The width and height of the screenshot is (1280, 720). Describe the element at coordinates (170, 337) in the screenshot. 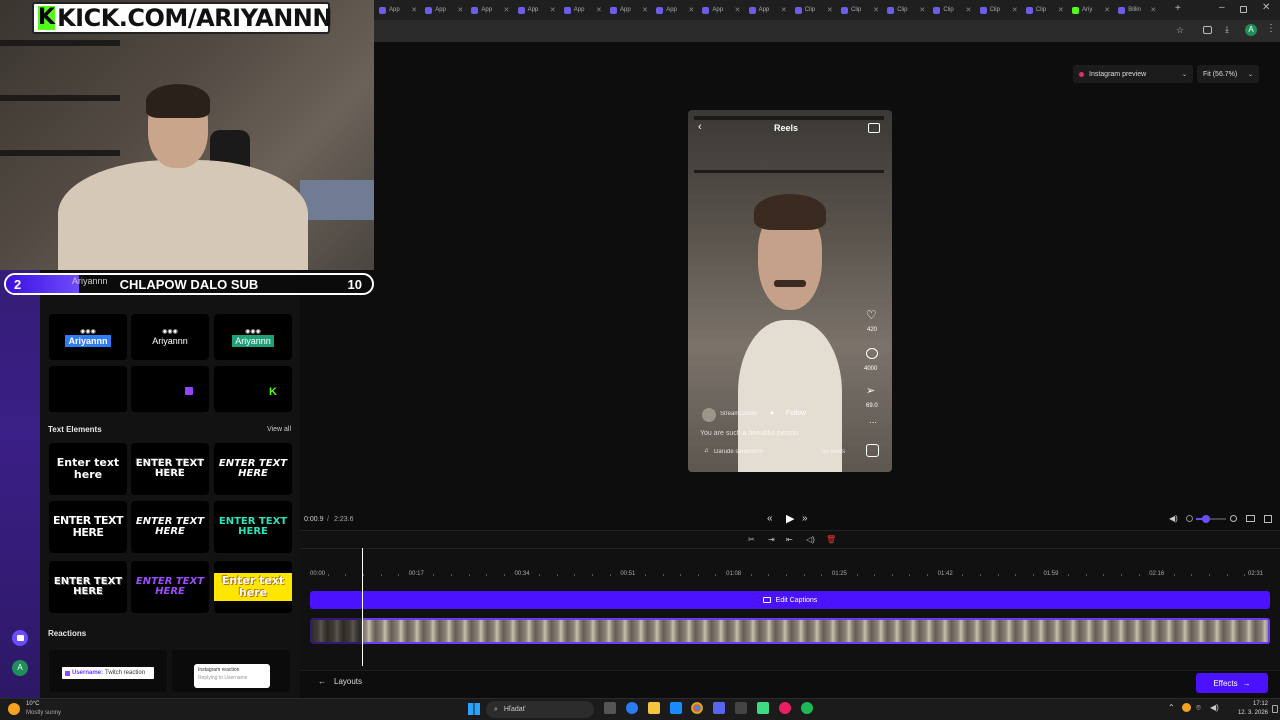

I see `name-tile-plain: ◉◉◉ Ariyannn` at that location.